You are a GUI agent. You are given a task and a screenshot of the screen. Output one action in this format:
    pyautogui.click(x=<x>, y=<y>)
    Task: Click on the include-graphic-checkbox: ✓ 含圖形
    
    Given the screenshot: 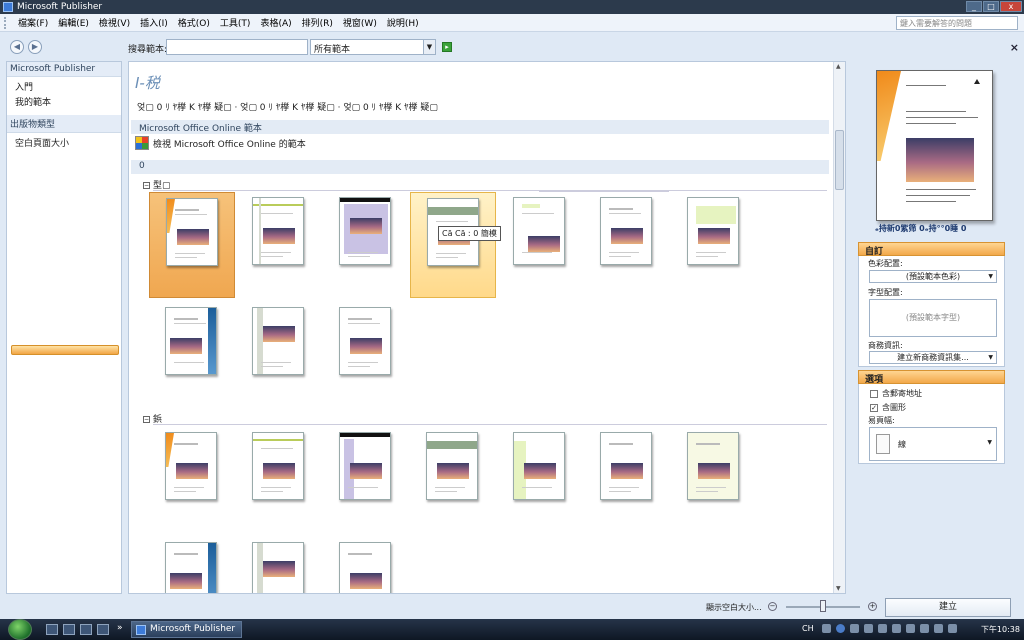 What is the action you would take?
    pyautogui.click(x=888, y=407)
    